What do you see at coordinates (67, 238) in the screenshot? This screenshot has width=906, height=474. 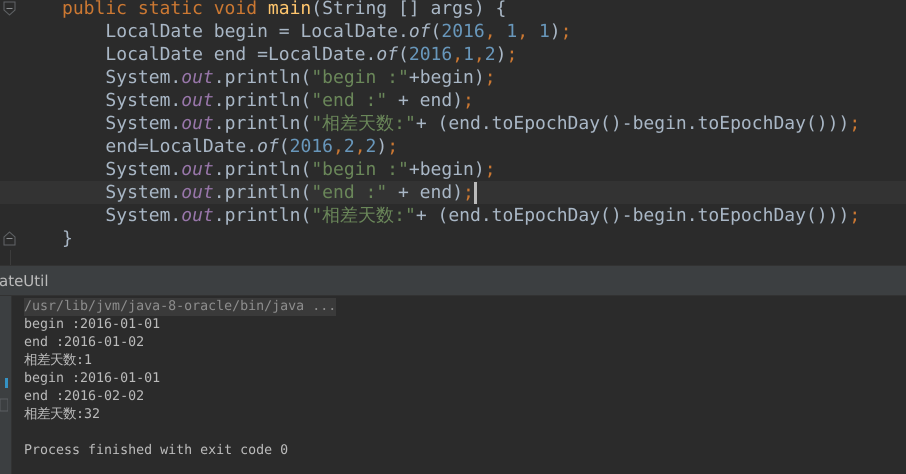 I see `code-line: }` at bounding box center [67, 238].